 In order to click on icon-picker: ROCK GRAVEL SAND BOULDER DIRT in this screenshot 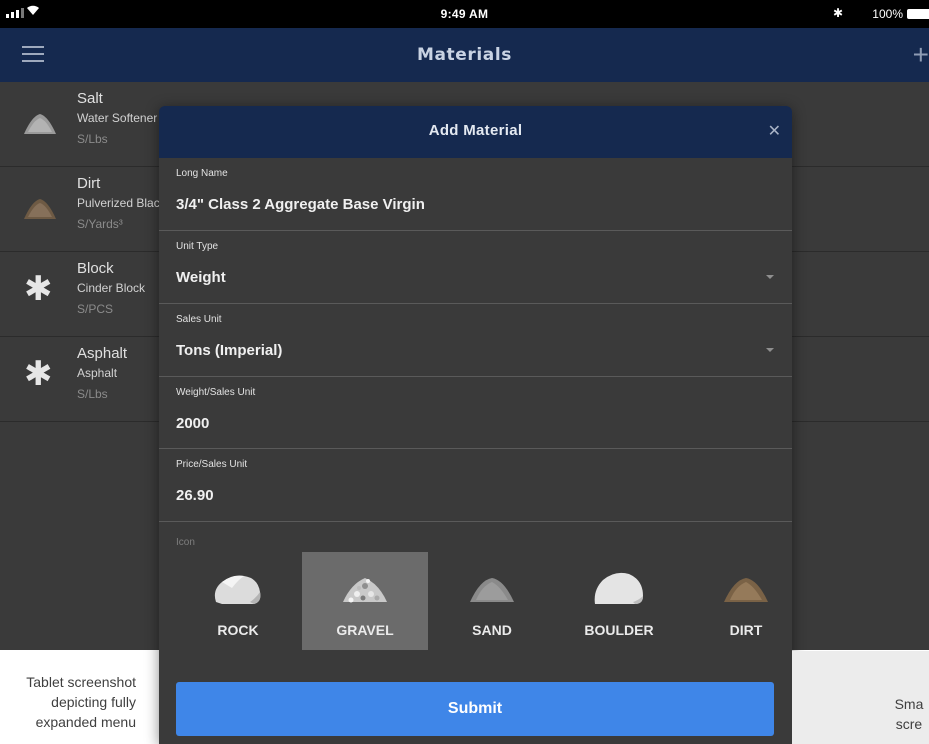, I will do `click(483, 601)`.